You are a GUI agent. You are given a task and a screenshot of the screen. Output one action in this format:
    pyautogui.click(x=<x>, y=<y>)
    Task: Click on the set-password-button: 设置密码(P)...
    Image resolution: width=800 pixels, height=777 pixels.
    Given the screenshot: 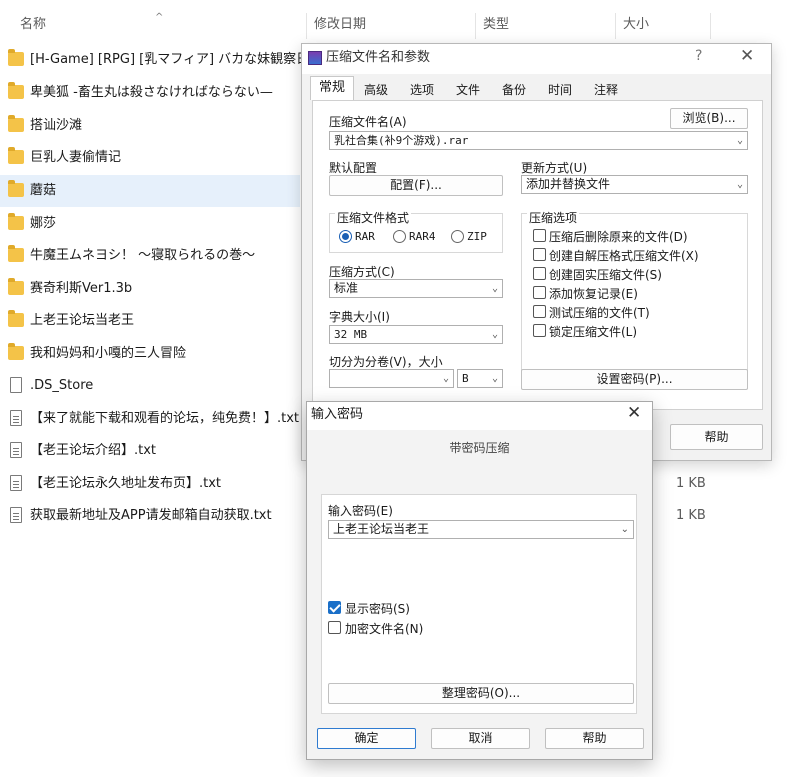 What is the action you would take?
    pyautogui.click(x=634, y=379)
    